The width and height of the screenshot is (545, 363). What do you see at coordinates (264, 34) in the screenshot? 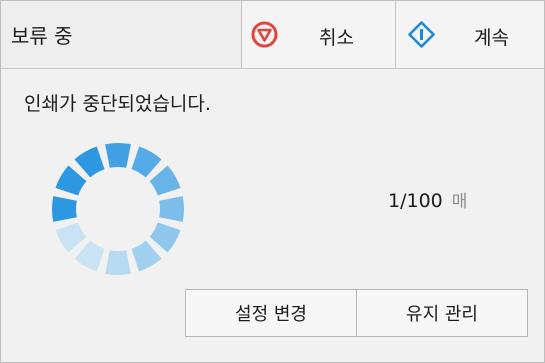
I see `stop-circle-icon` at bounding box center [264, 34].